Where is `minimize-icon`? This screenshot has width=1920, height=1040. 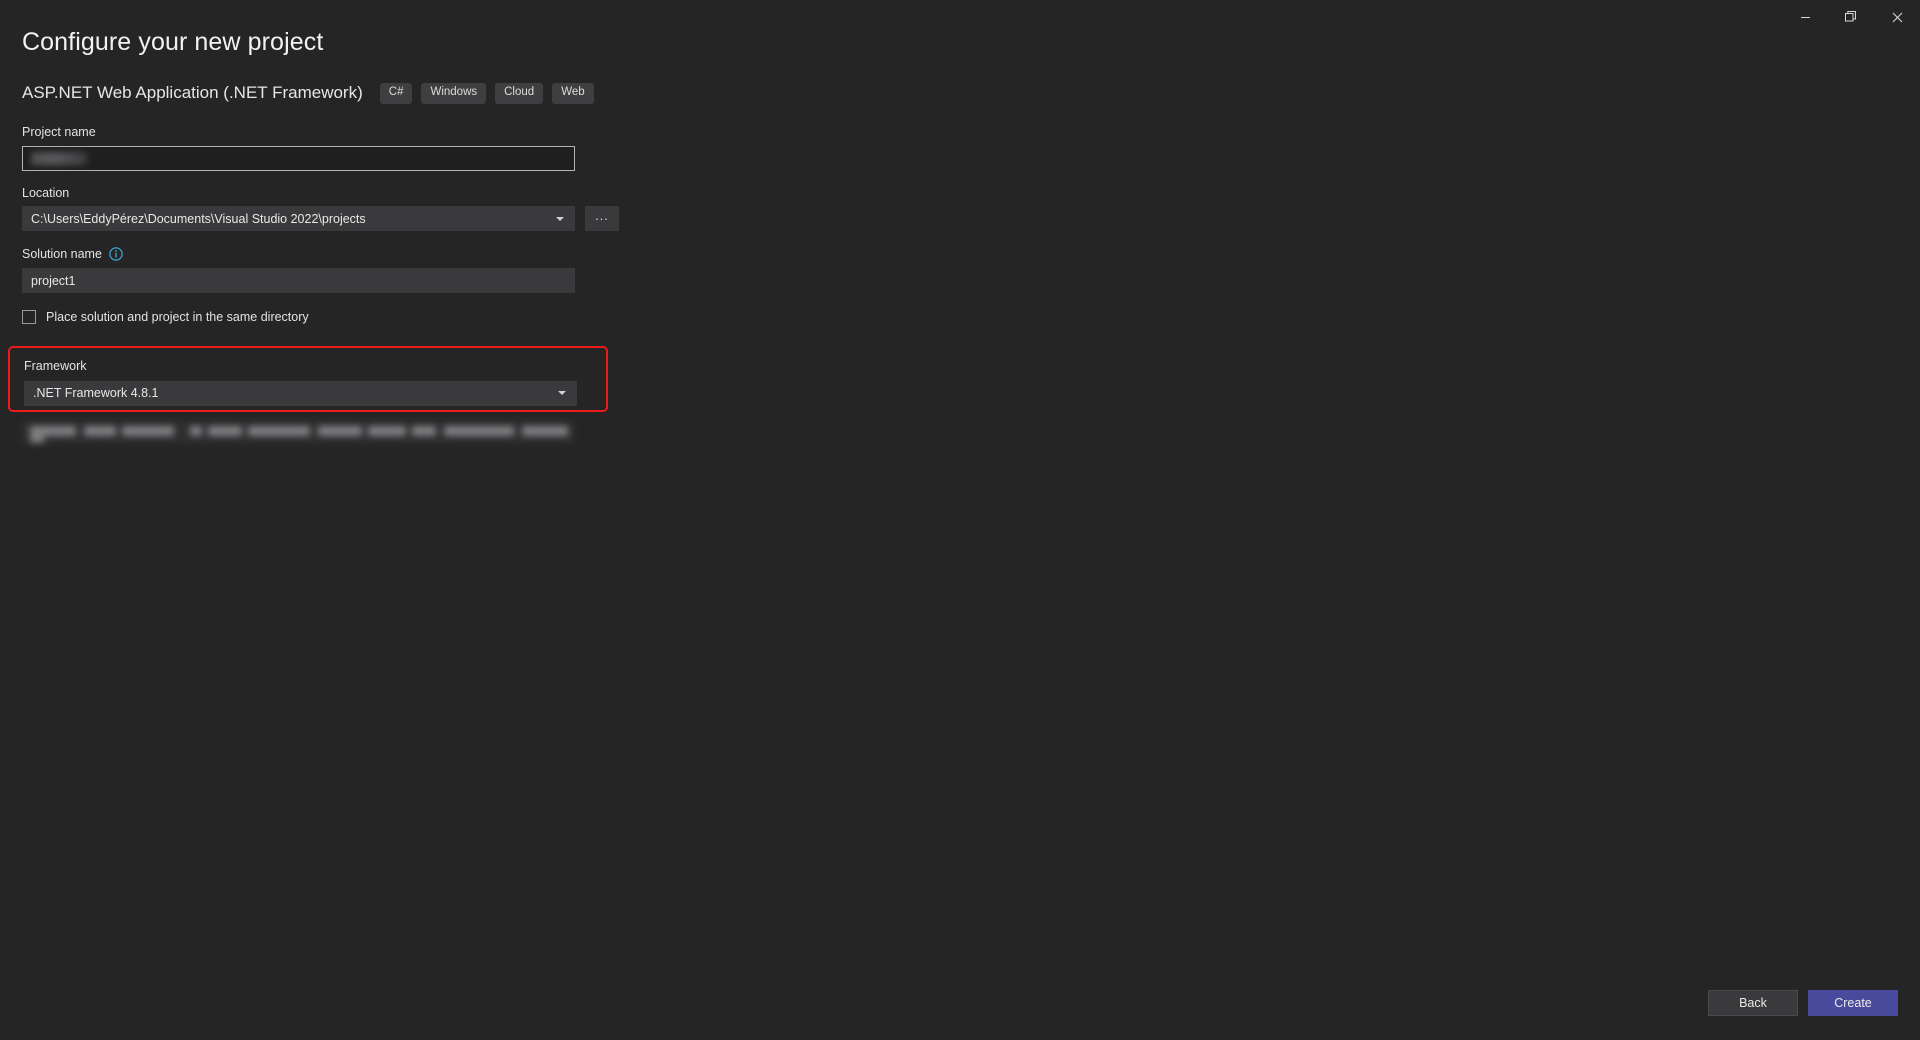 minimize-icon is located at coordinates (1805, 17).